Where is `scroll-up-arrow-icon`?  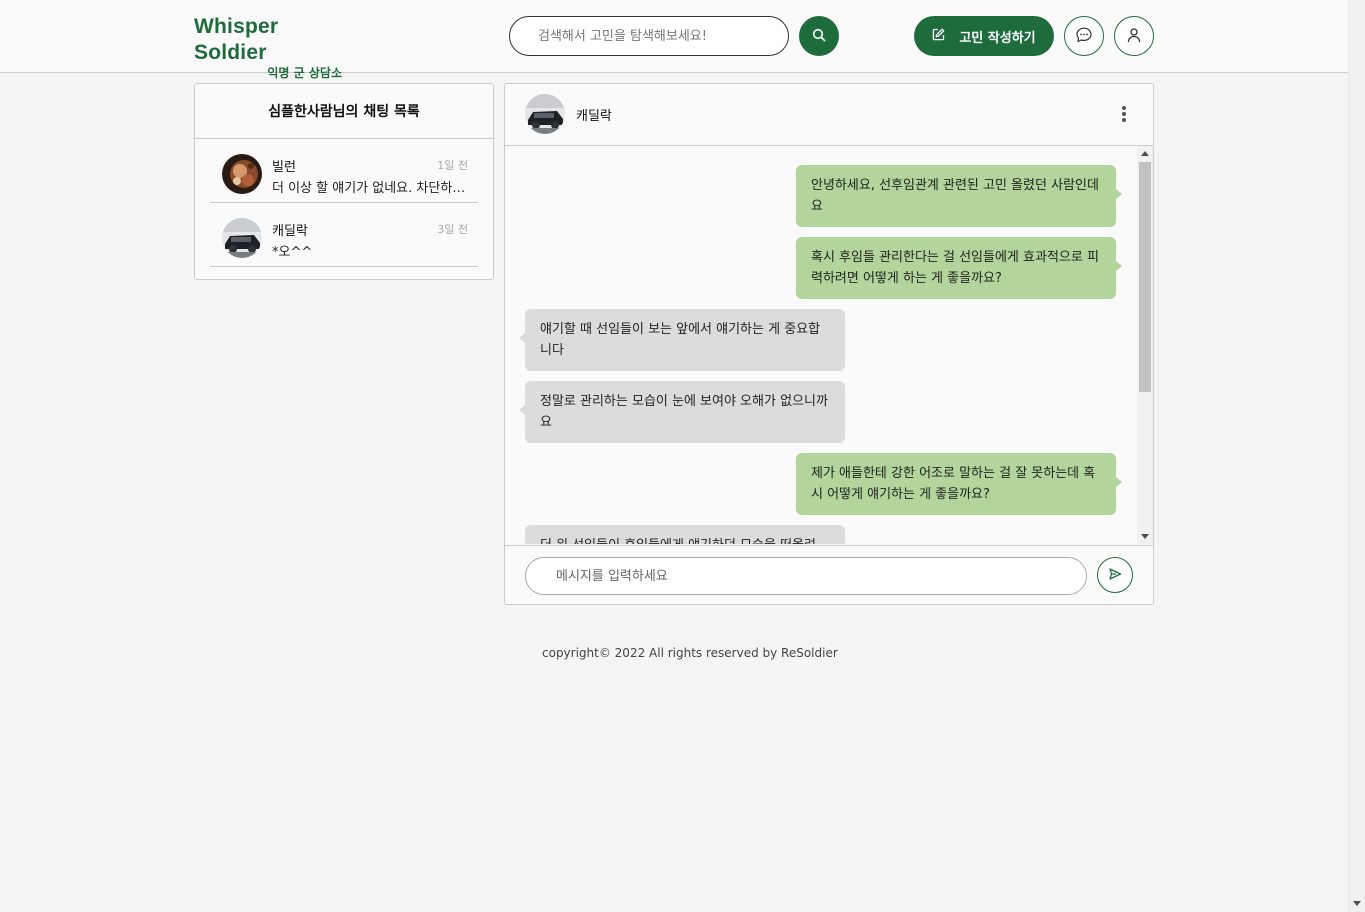 scroll-up-arrow-icon is located at coordinates (1145, 153).